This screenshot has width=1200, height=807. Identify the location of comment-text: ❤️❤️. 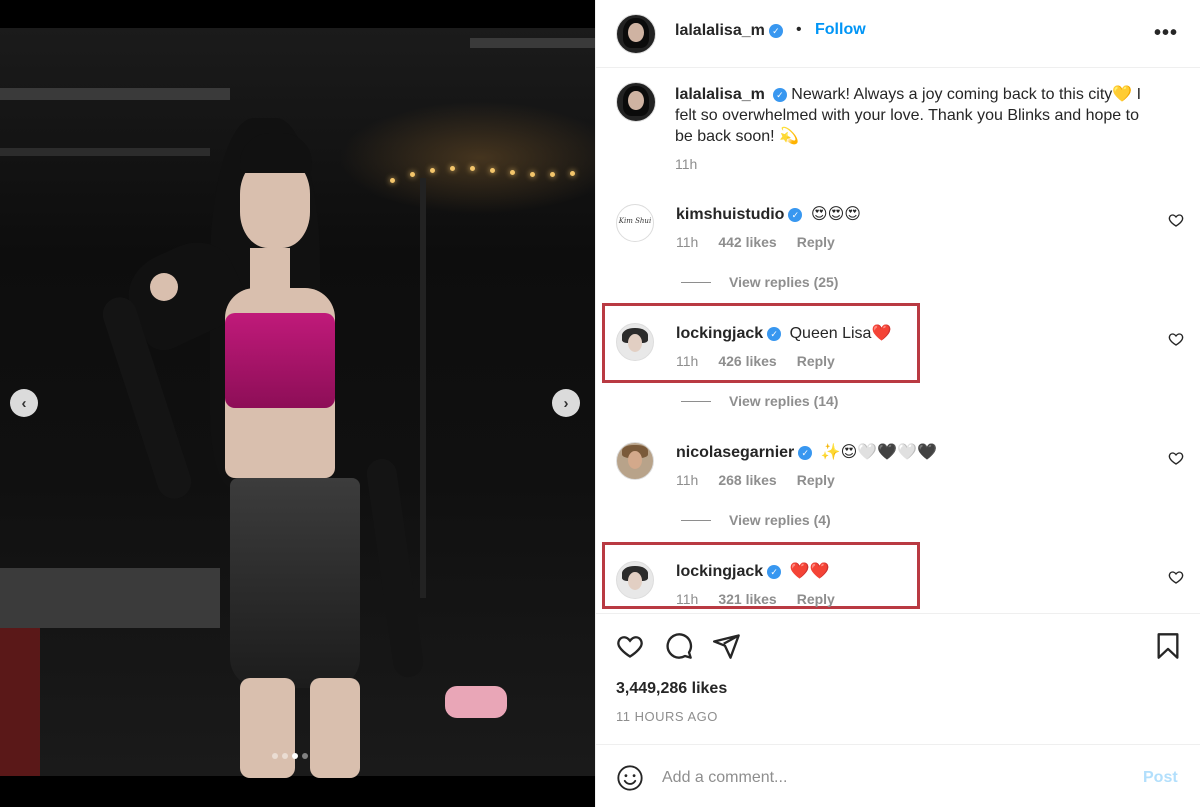
(809, 571).